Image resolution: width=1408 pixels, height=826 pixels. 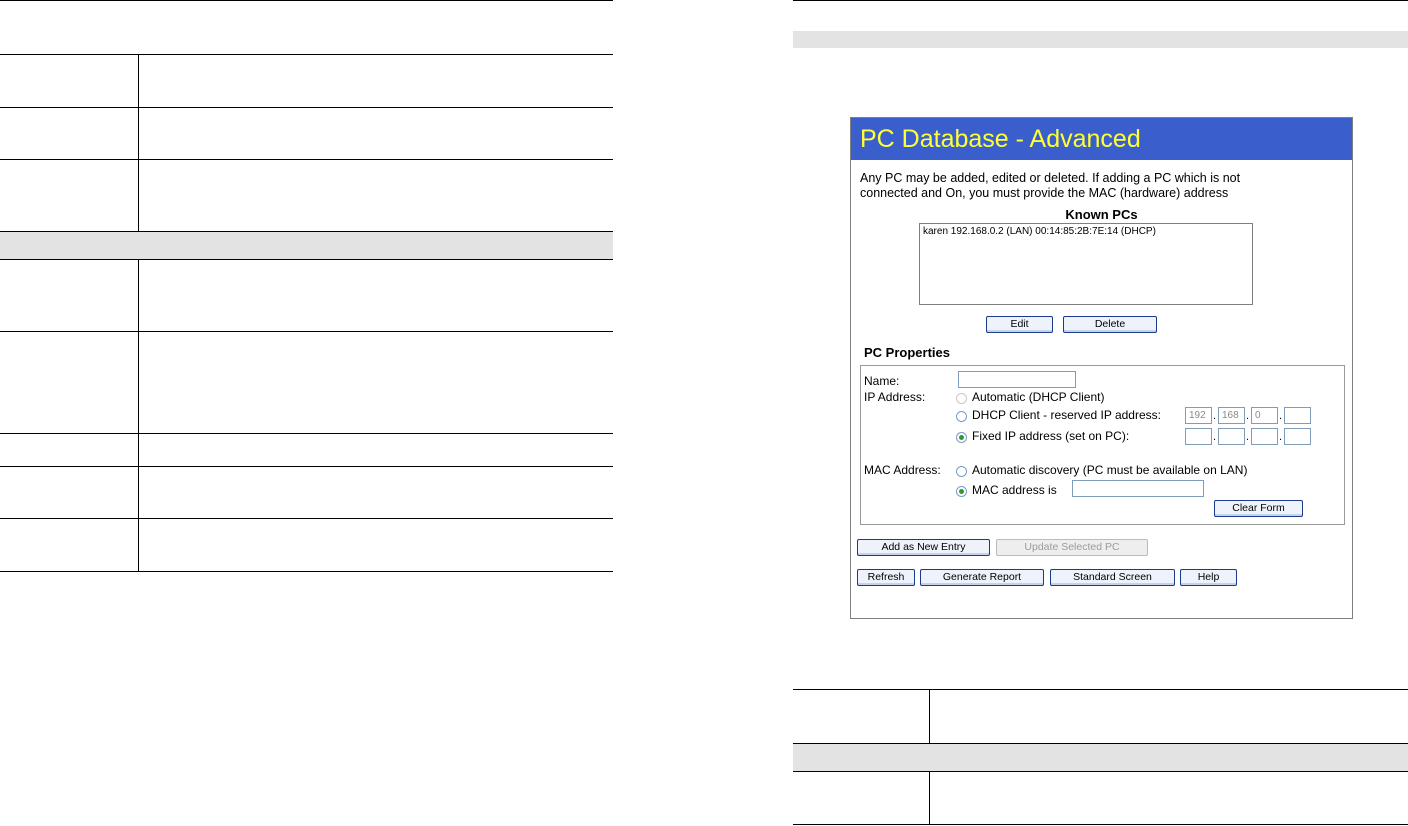 I want to click on pc-properties-heading: PC Properties, so click(x=907, y=352).